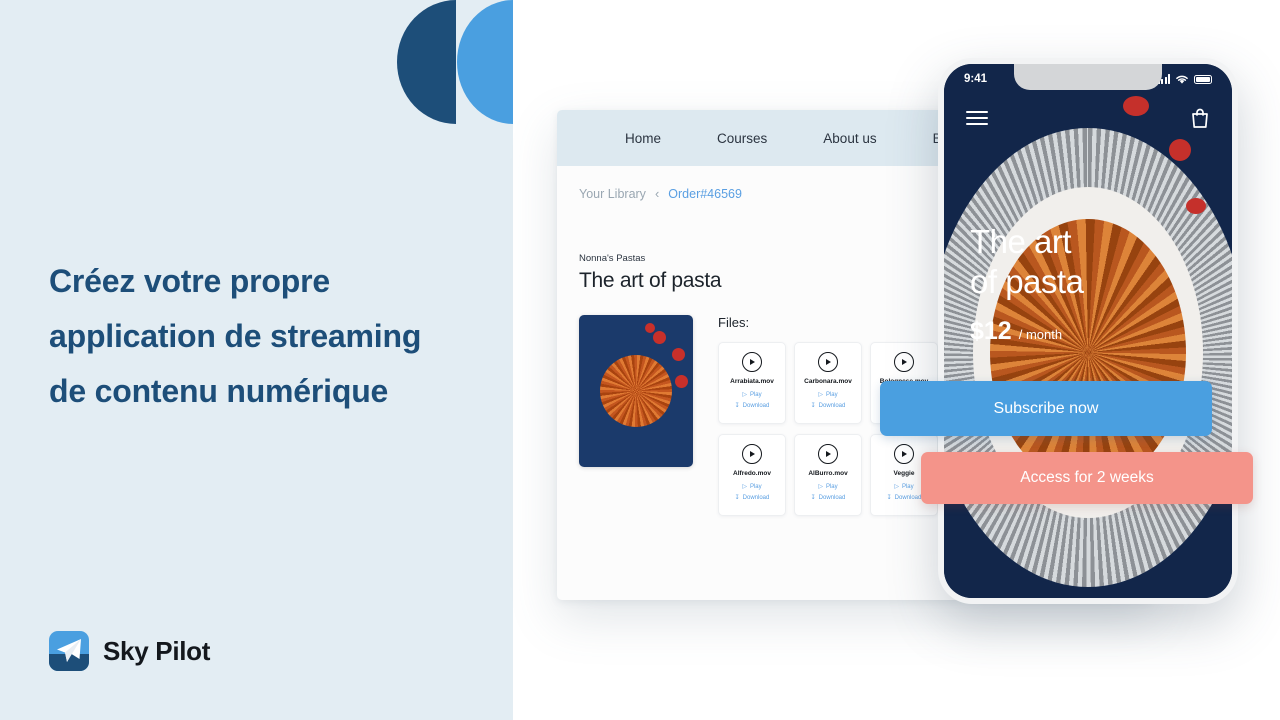  What do you see at coordinates (705, 194) in the screenshot?
I see `breadcrumb-current: Order#46569` at bounding box center [705, 194].